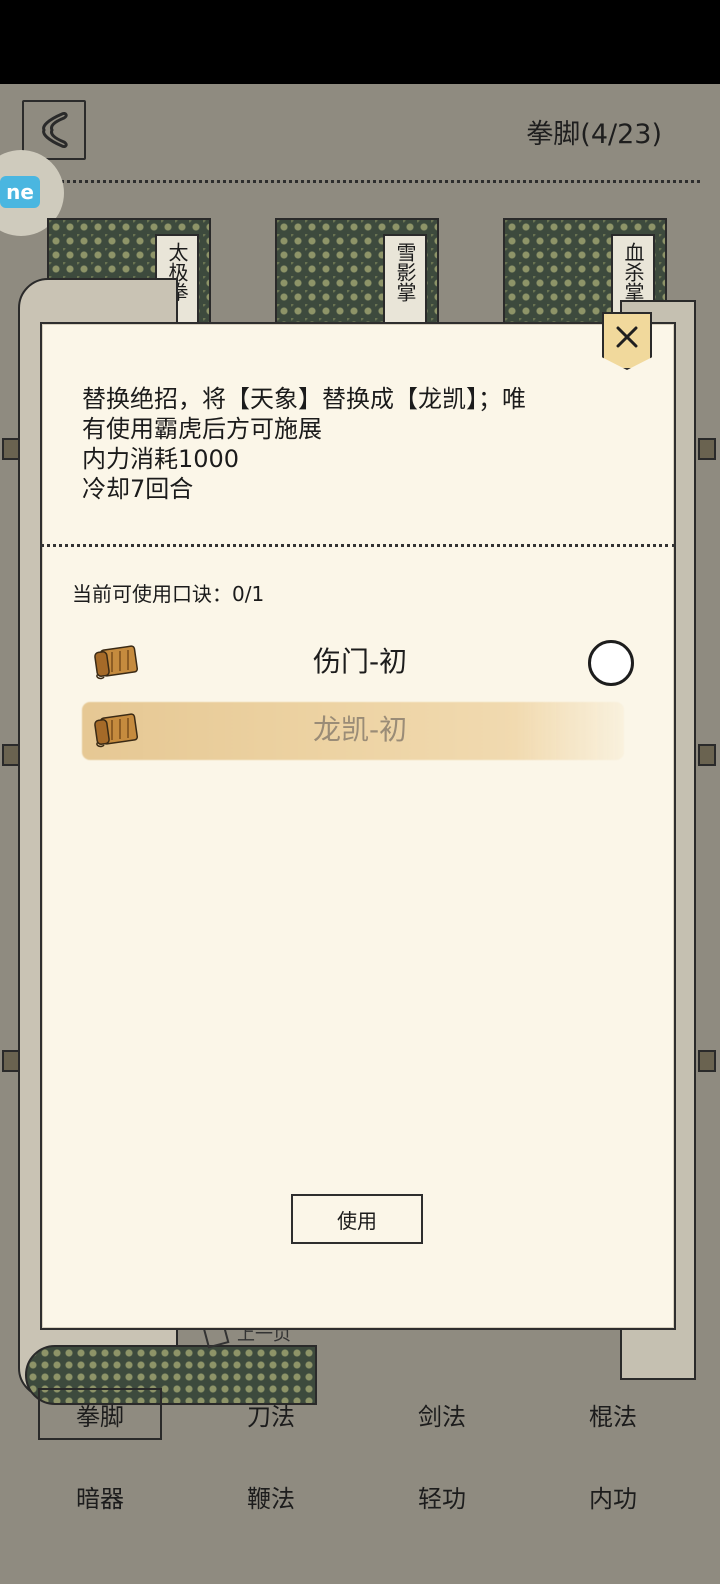  What do you see at coordinates (375, 181) in the screenshot?
I see `header-divider` at bounding box center [375, 181].